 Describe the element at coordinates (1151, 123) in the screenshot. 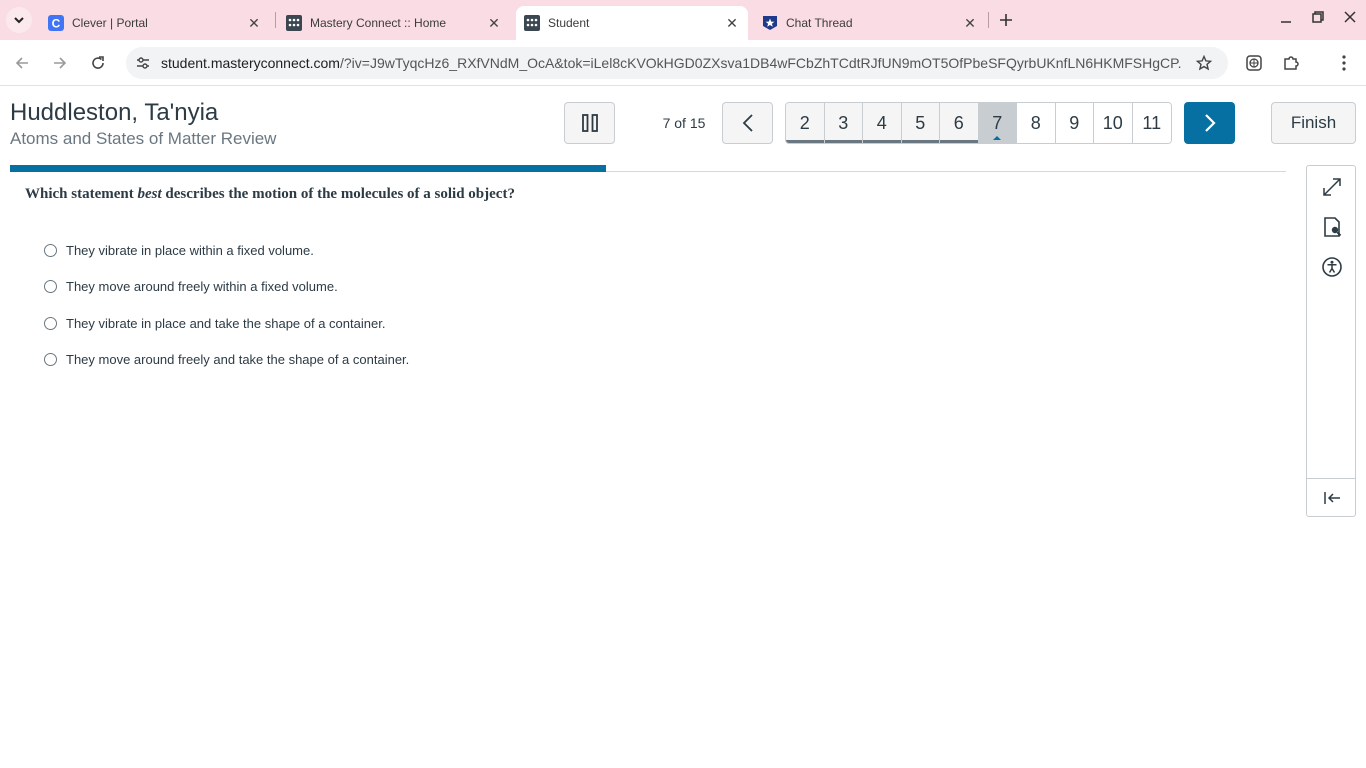

I see `question-nav-item: 11` at that location.